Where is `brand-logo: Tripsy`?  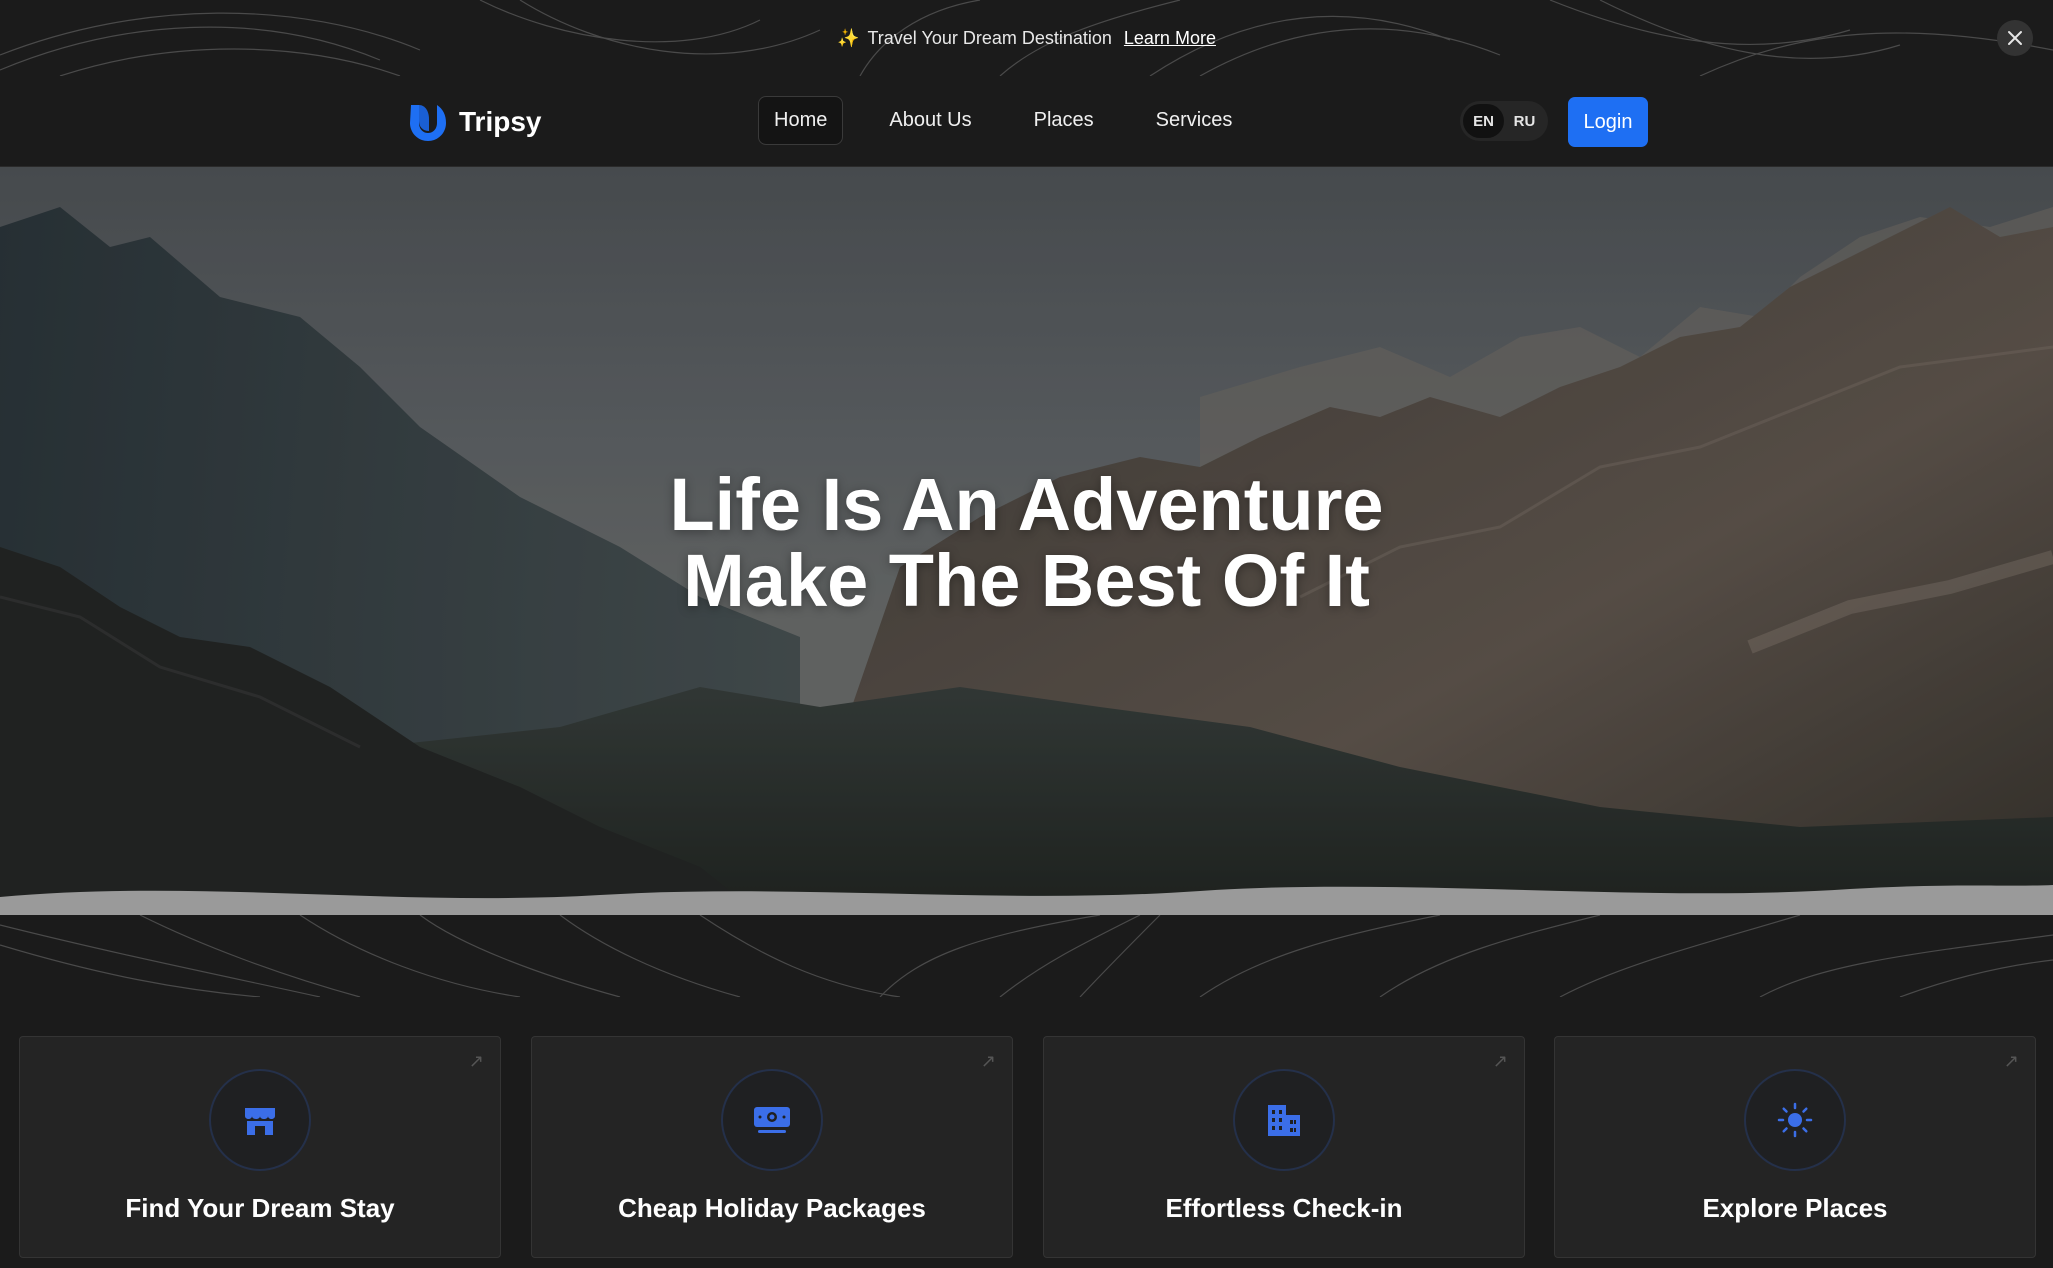 brand-logo: Tripsy is located at coordinates (474, 122).